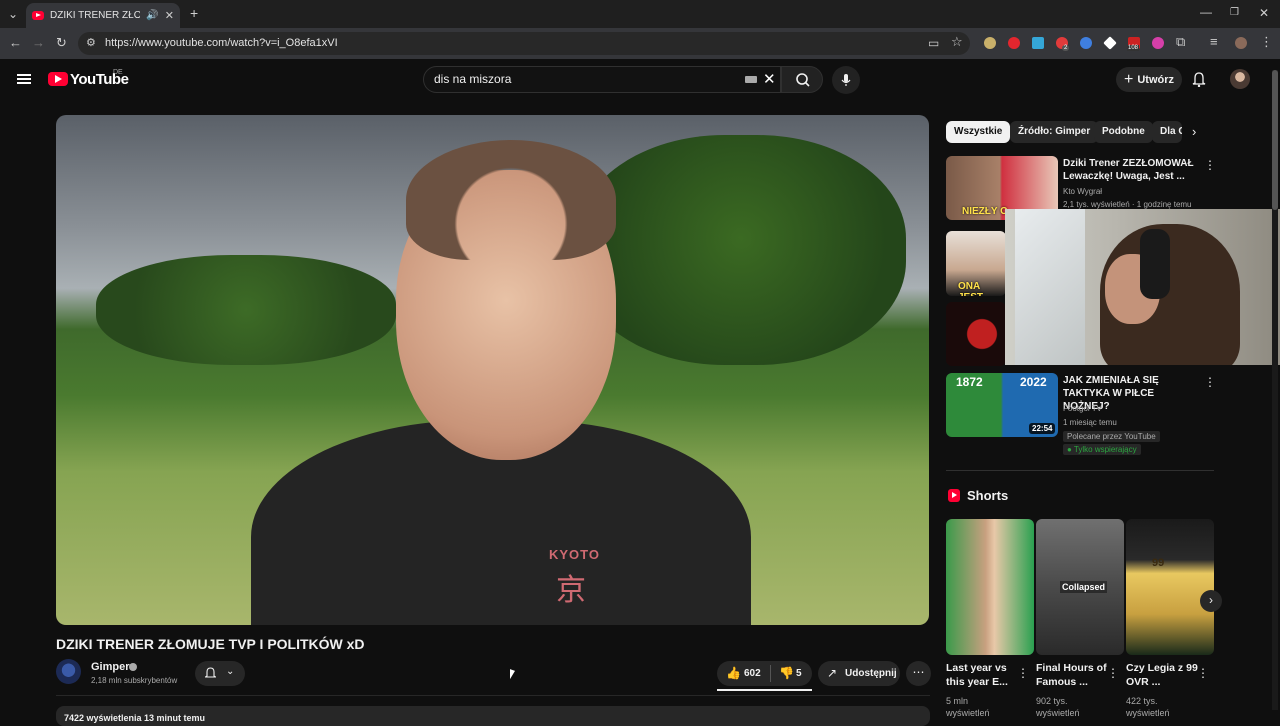 The image size is (1280, 726). What do you see at coordinates (1234, 13) in the screenshot?
I see `restore-icon: ❐` at bounding box center [1234, 13].